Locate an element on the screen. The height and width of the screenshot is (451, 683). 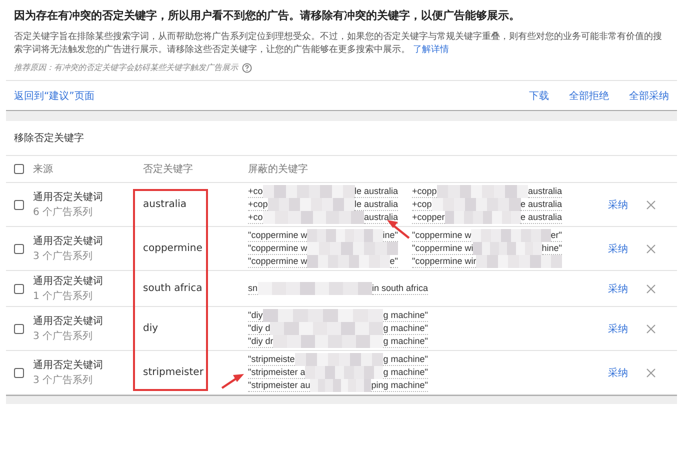
column-header: 屏蔽的关键字 is located at coordinates (278, 169).